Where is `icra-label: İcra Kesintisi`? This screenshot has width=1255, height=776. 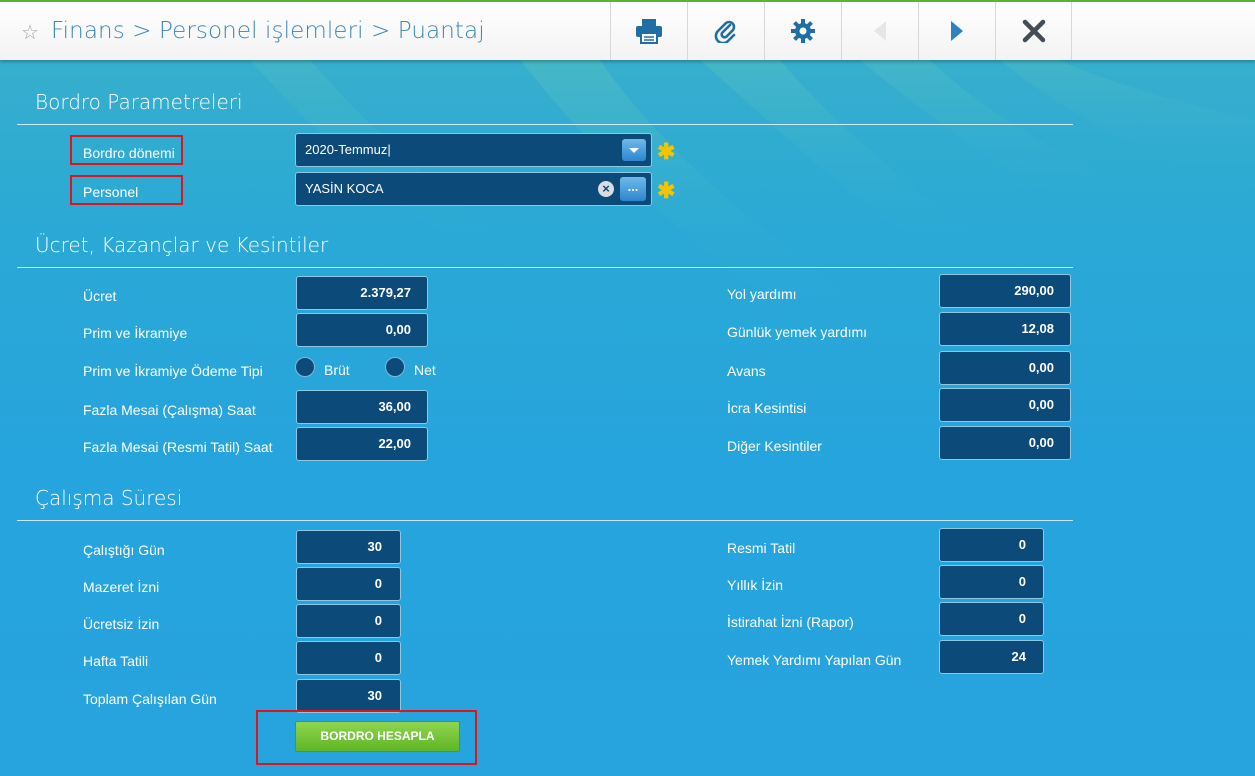
icra-label: İcra Kesintisi is located at coordinates (767, 408).